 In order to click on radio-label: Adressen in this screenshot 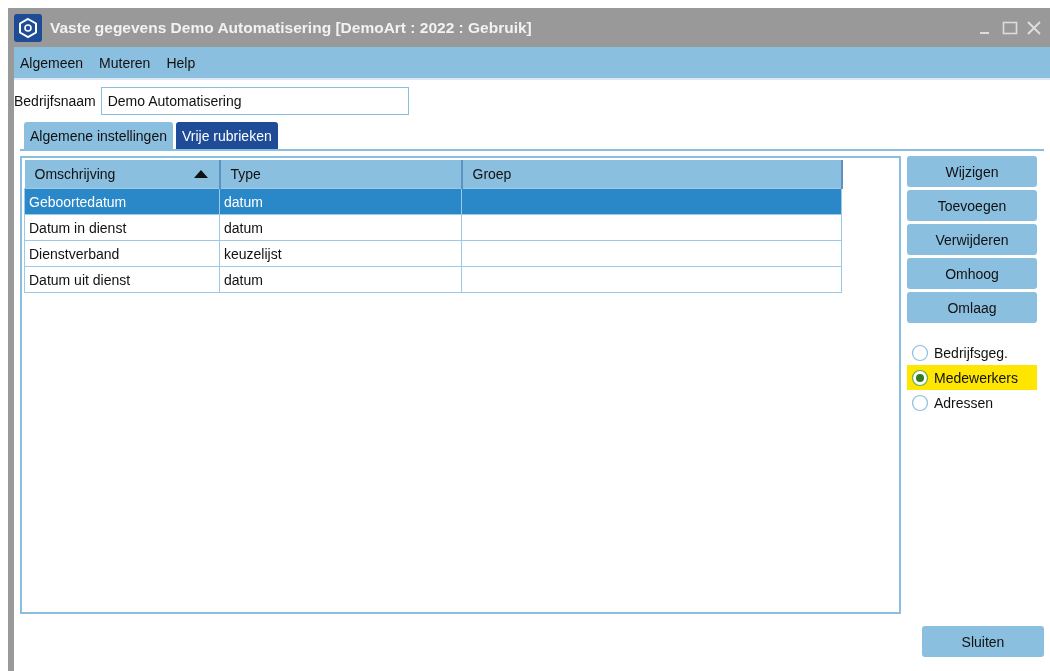, I will do `click(964, 402)`.